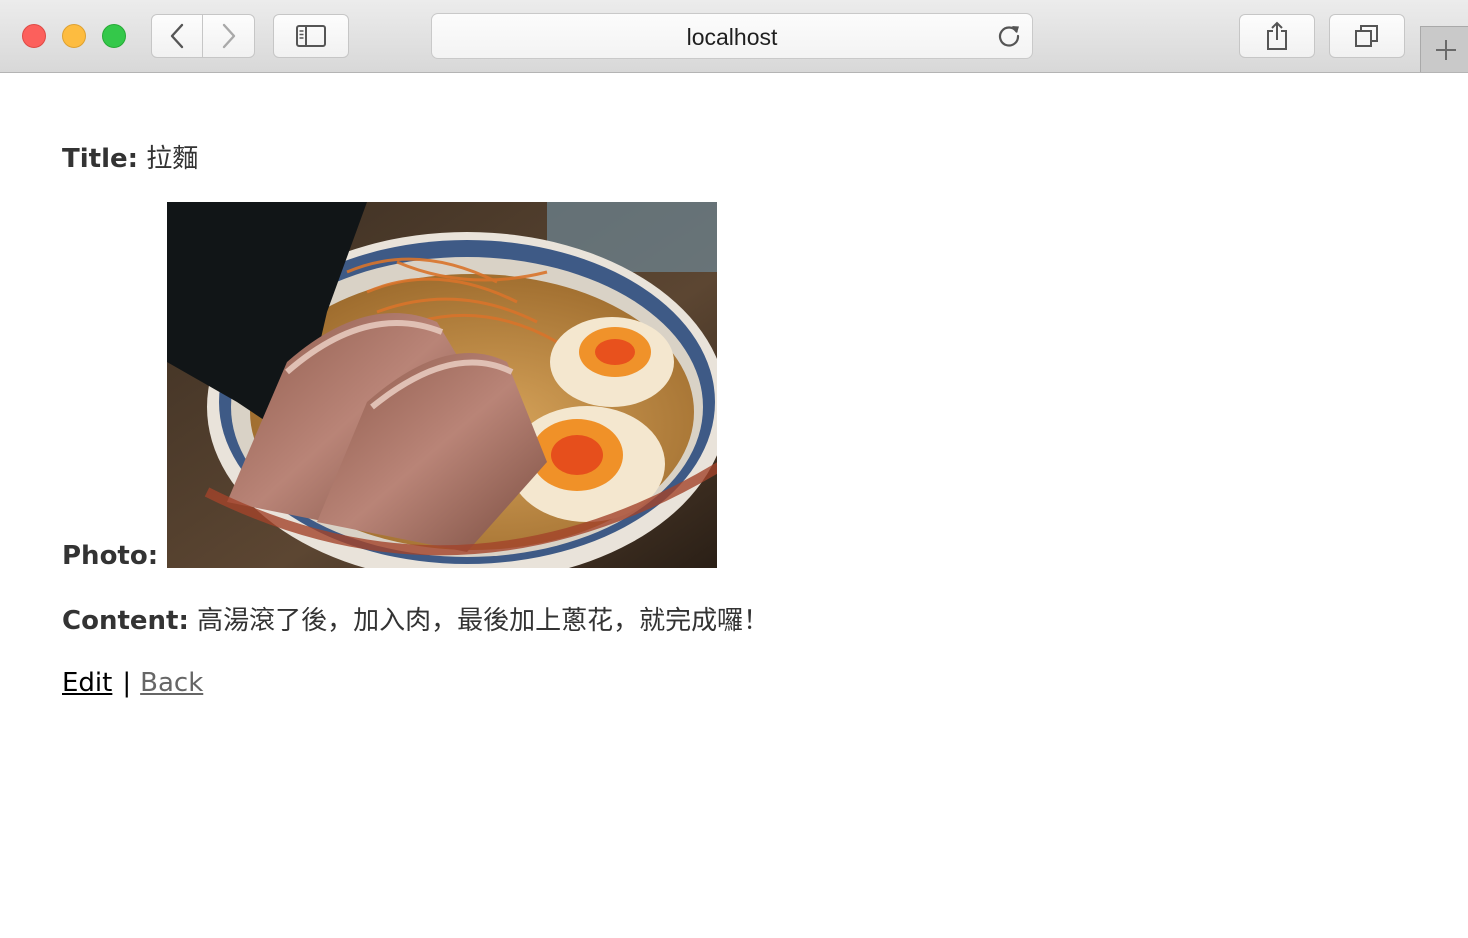 This screenshot has width=1468, height=938. Describe the element at coordinates (125, 621) in the screenshot. I see `content-label: Content:` at that location.